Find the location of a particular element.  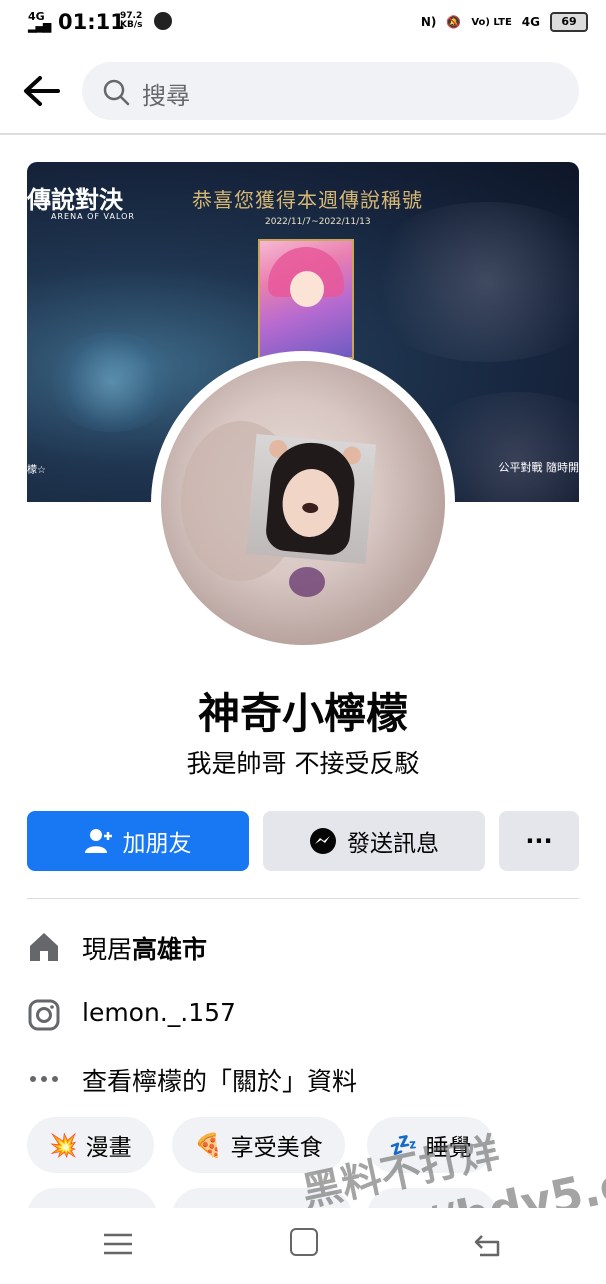

home-icon is located at coordinates (44, 947).